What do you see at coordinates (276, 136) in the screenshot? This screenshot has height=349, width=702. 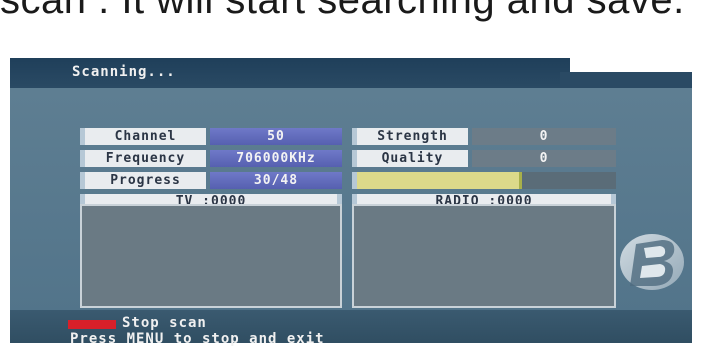 I see `channel-value: 50` at bounding box center [276, 136].